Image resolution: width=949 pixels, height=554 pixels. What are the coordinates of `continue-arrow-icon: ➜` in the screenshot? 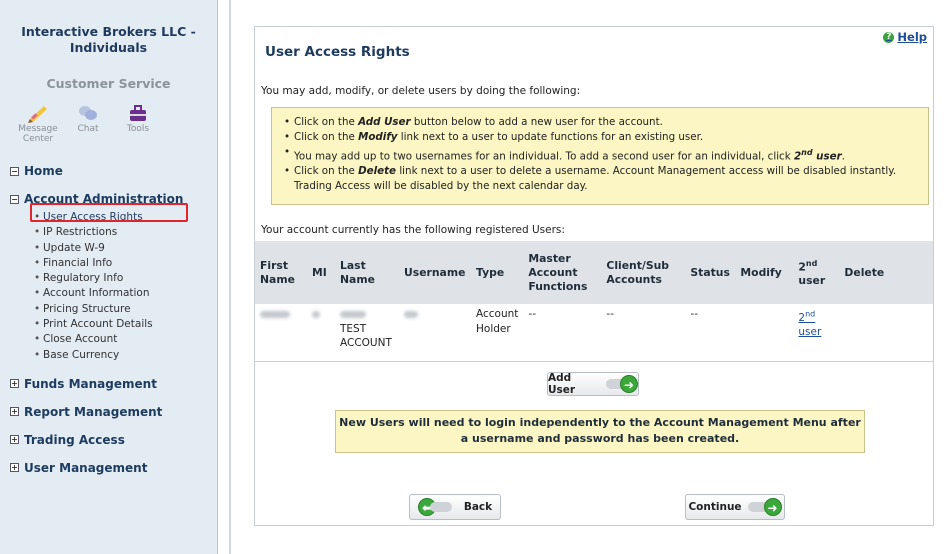 It's located at (764, 507).